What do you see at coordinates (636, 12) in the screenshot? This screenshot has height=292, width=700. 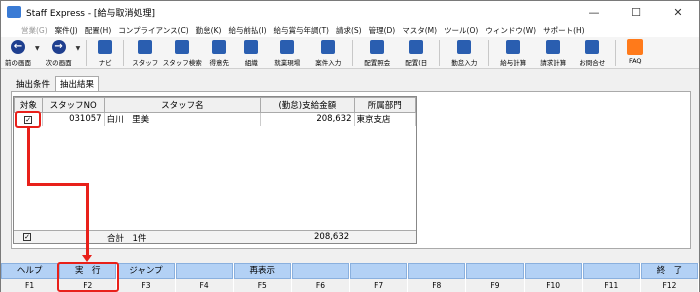 I see `maximize-button: ☐` at bounding box center [636, 12].